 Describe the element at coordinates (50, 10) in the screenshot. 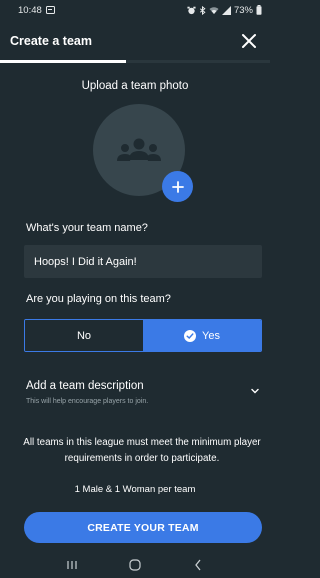

I see `gallery-notification-icon` at that location.